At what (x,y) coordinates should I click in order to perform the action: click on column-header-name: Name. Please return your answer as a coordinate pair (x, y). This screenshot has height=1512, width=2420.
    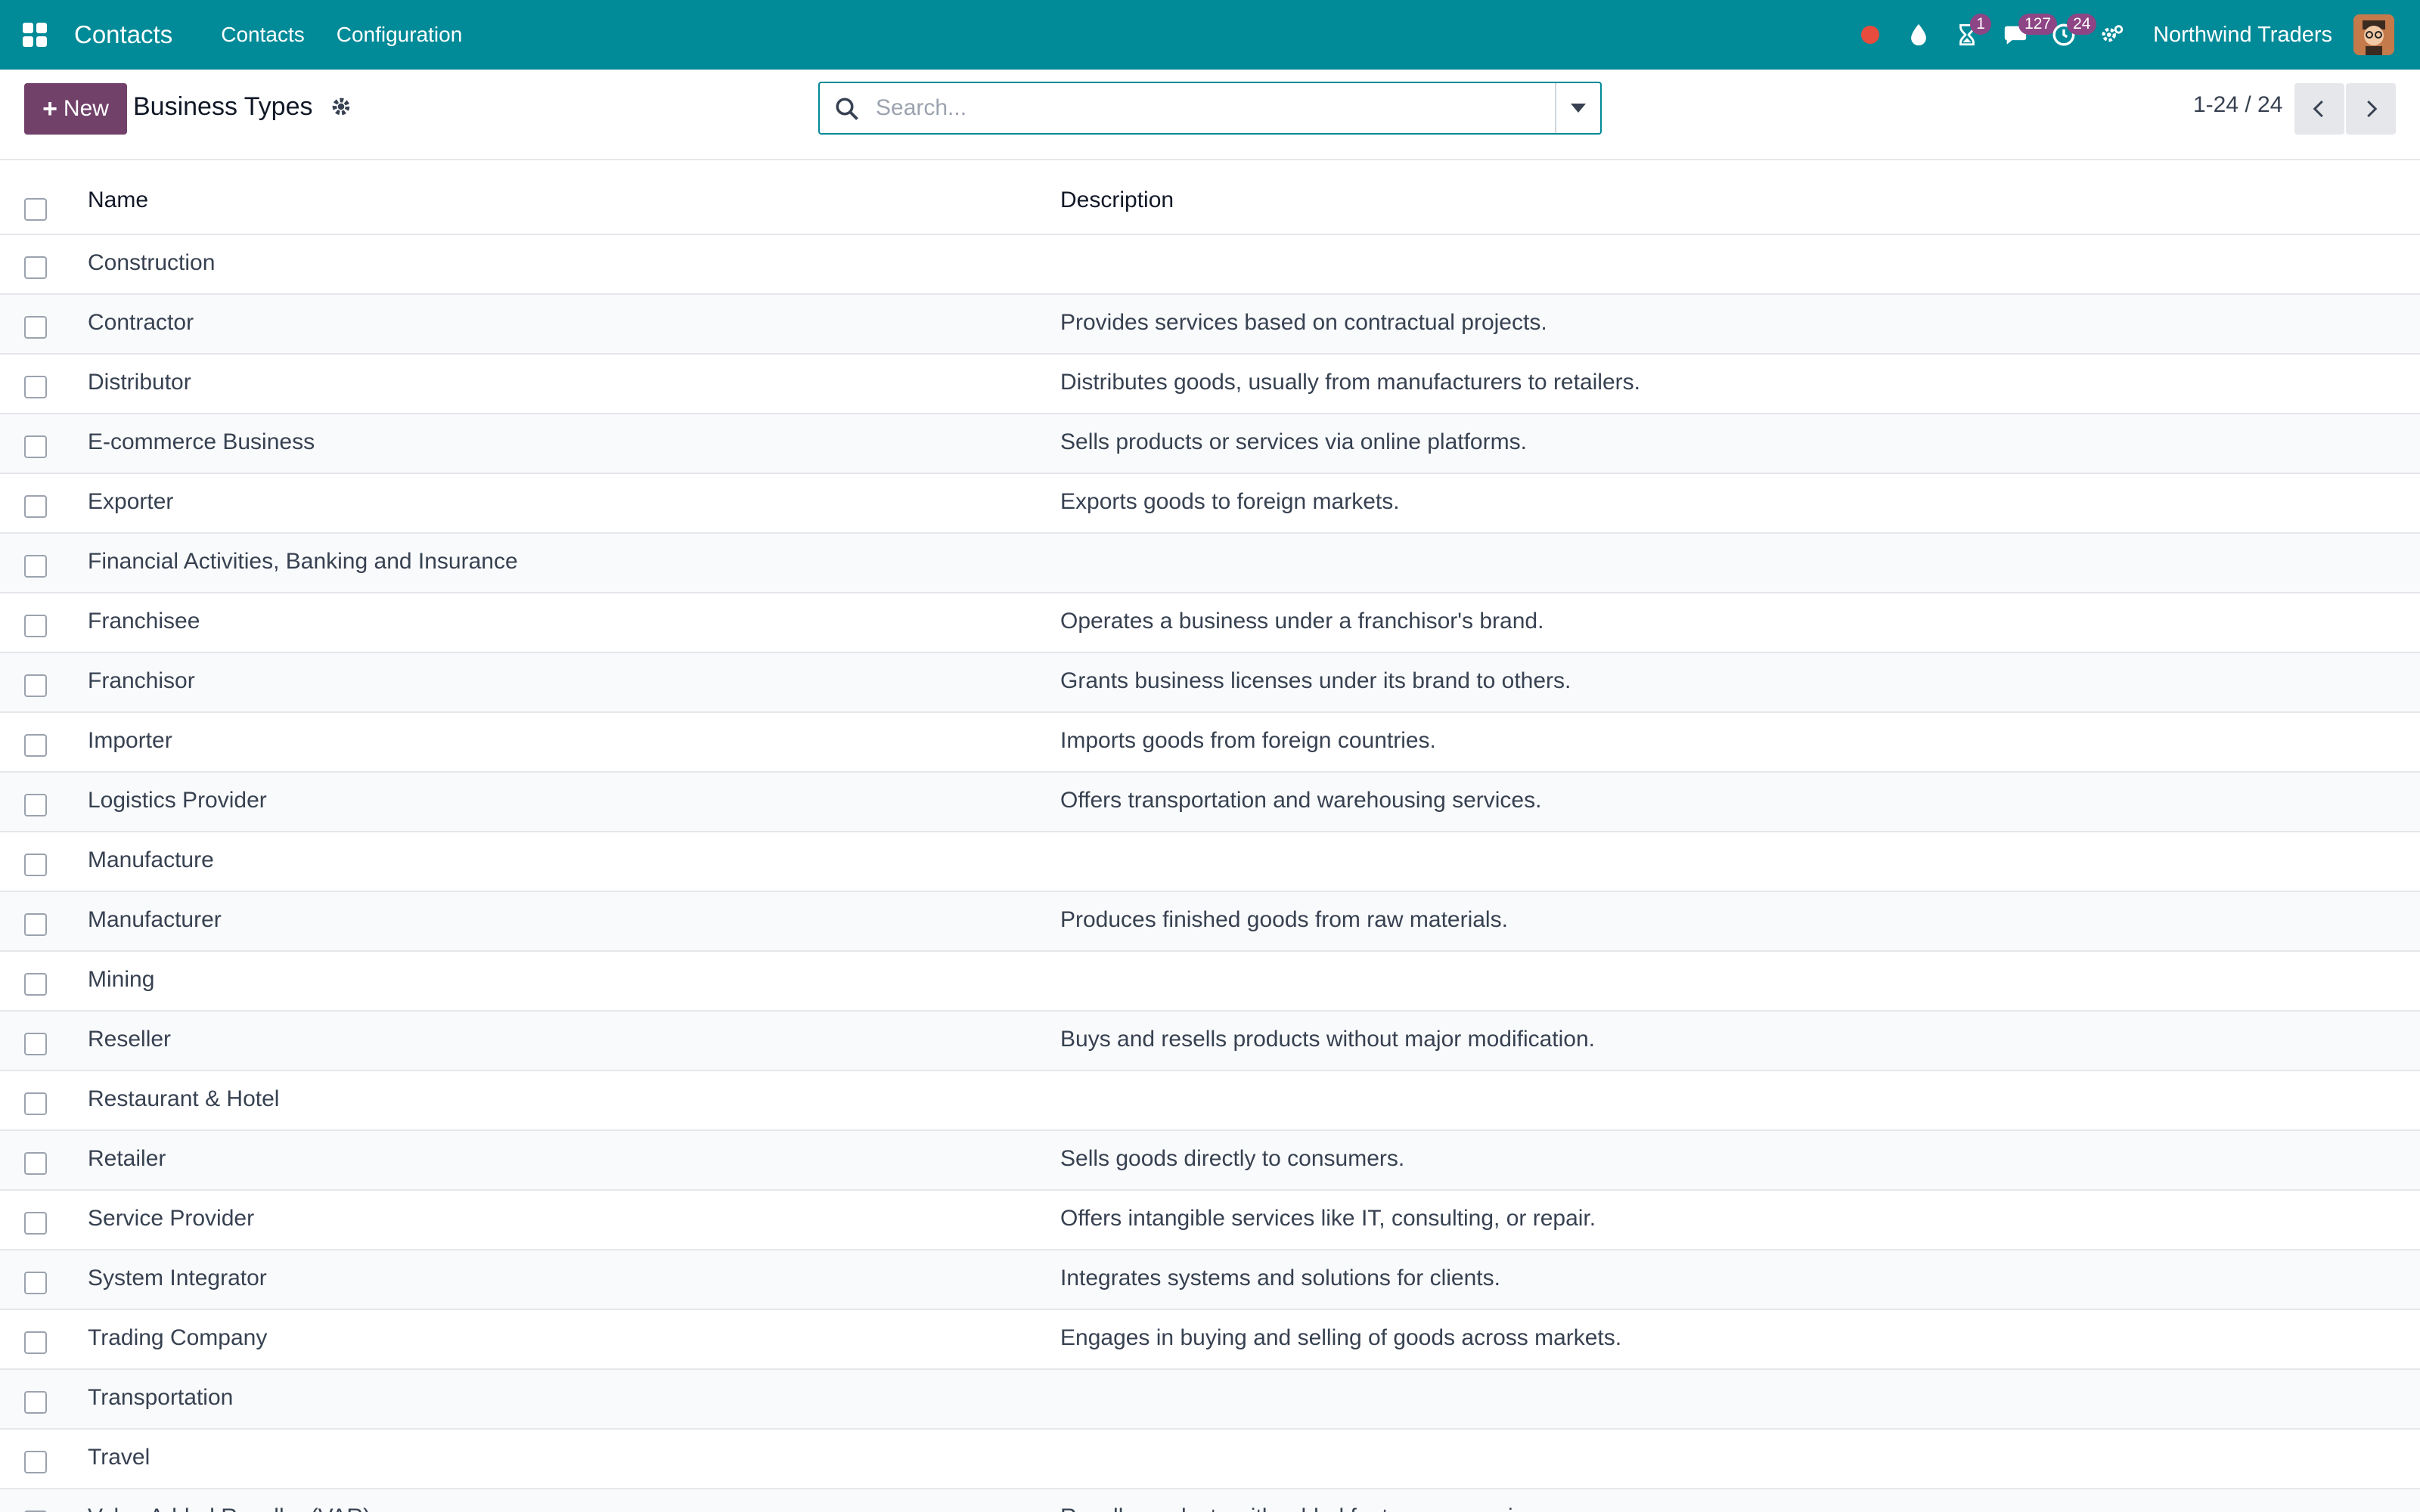
    Looking at the image, I should click on (118, 200).